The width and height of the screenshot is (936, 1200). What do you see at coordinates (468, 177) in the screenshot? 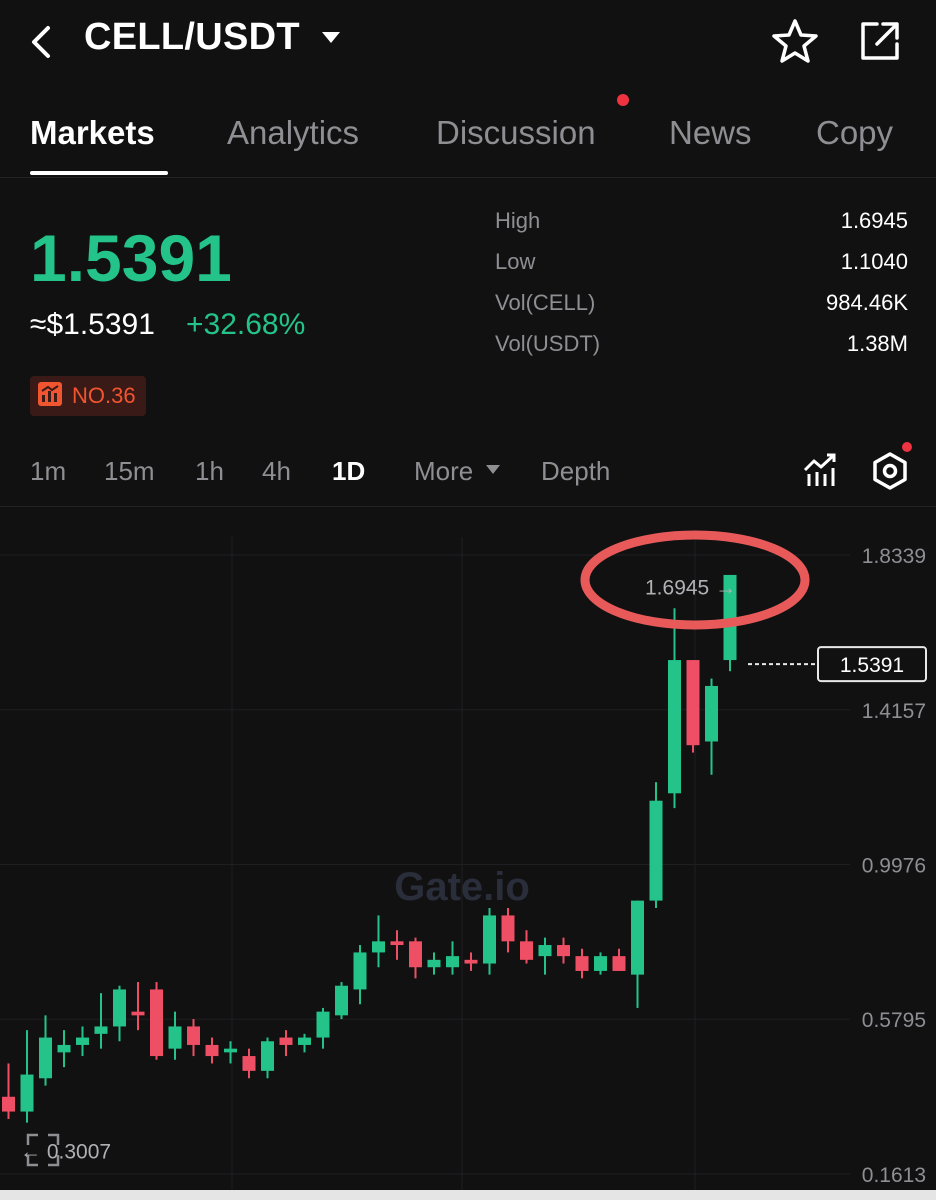
I see `divider` at bounding box center [468, 177].